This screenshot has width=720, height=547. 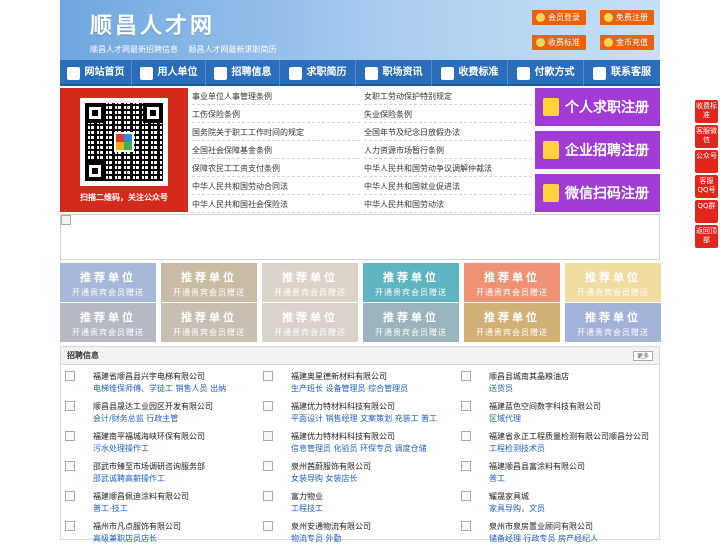 I want to click on site-logo-title: 顺昌人才网, so click(x=152, y=24).